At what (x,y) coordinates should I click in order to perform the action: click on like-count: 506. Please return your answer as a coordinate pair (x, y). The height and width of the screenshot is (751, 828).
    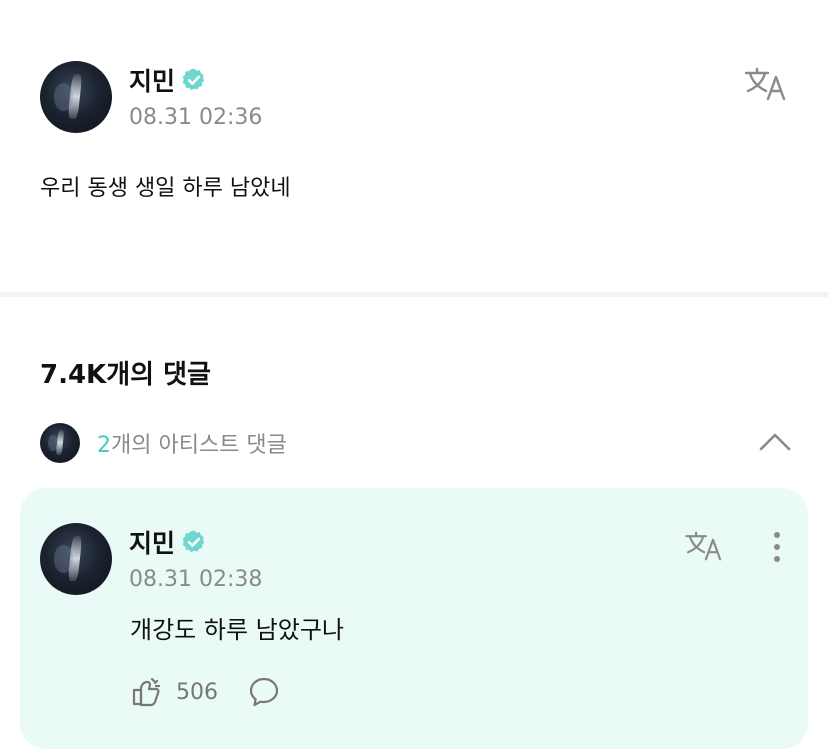
    Looking at the image, I should click on (197, 692).